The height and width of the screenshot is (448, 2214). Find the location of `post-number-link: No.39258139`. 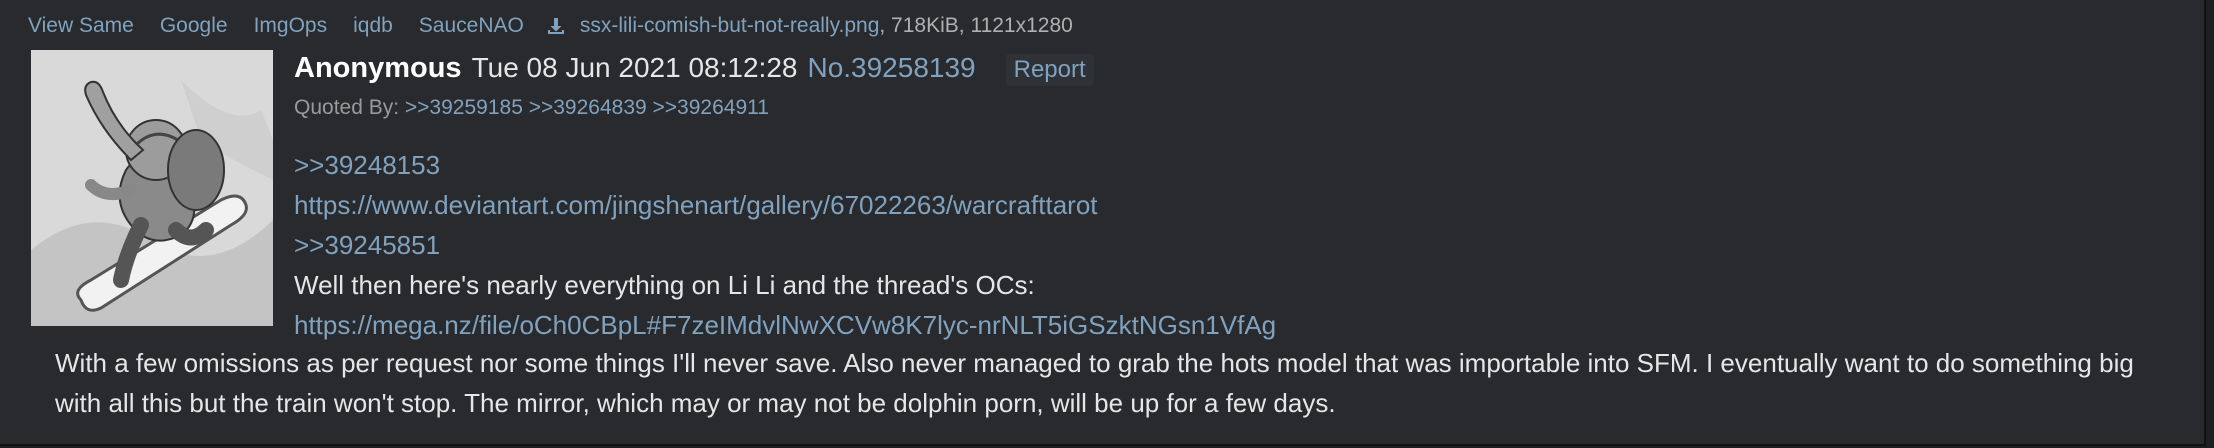

post-number-link: No.39258139 is located at coordinates (891, 68).